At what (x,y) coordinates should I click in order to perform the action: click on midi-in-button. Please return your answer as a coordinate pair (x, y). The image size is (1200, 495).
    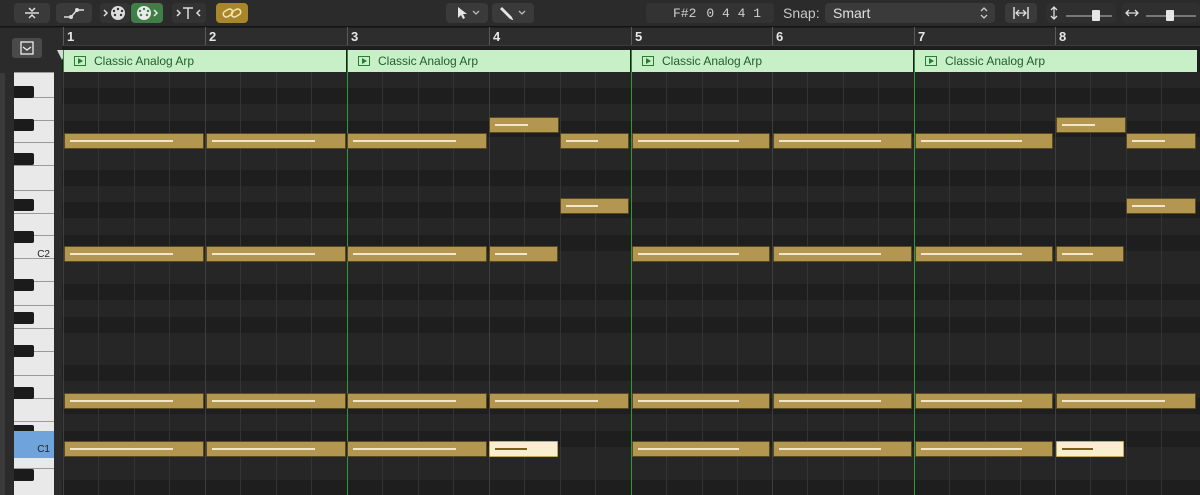
    Looking at the image, I should click on (115, 13).